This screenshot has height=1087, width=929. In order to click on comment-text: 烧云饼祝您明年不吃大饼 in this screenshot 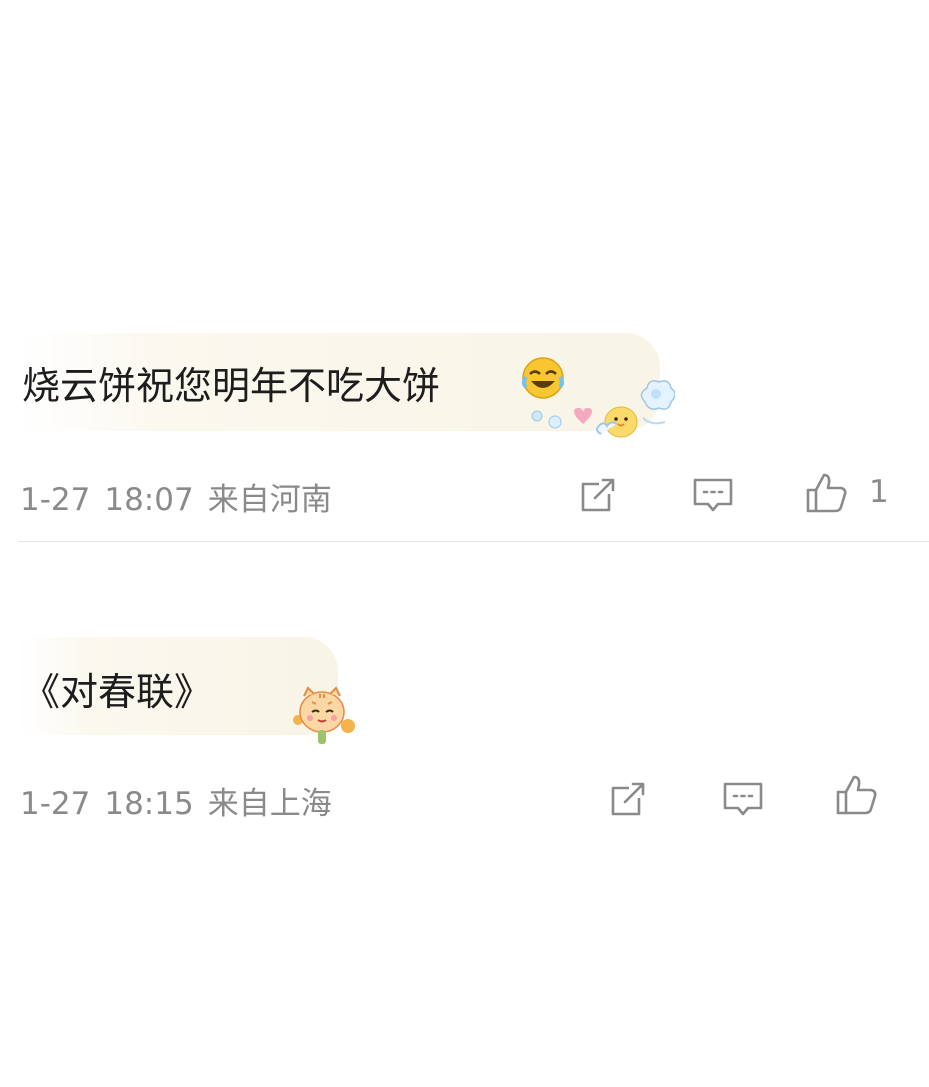, I will do `click(231, 386)`.